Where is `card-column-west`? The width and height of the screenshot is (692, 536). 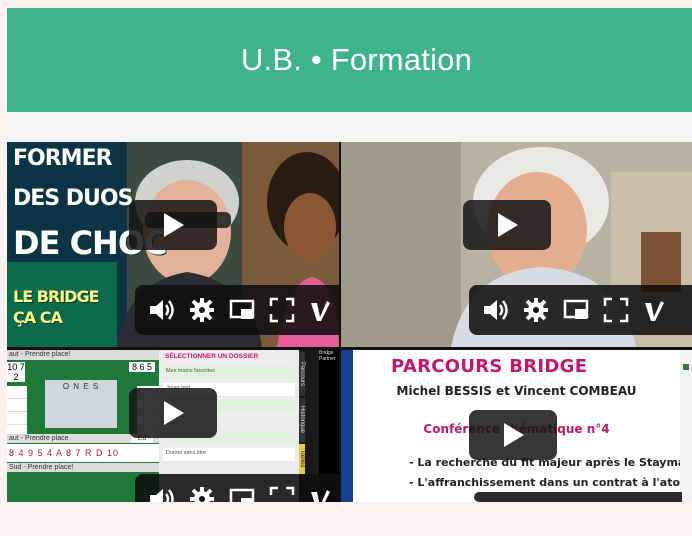
card-column-west is located at coordinates (17, 413).